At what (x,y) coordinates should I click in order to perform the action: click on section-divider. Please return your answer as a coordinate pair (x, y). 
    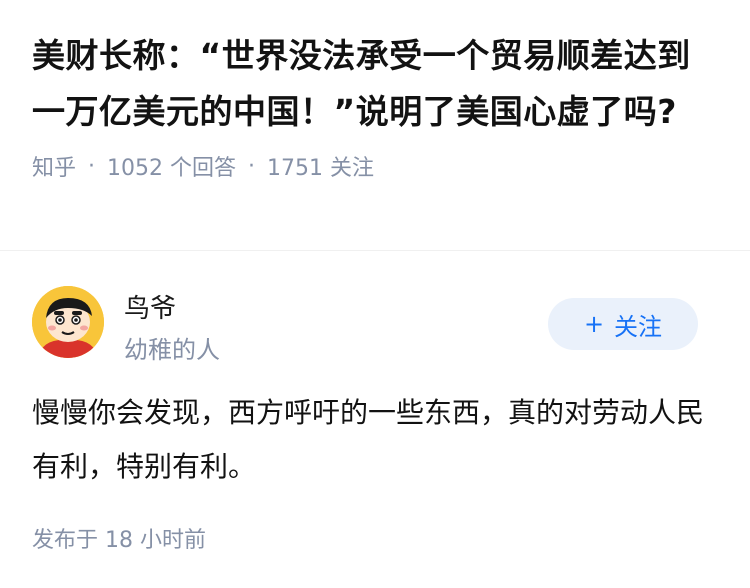
    Looking at the image, I should click on (375, 250).